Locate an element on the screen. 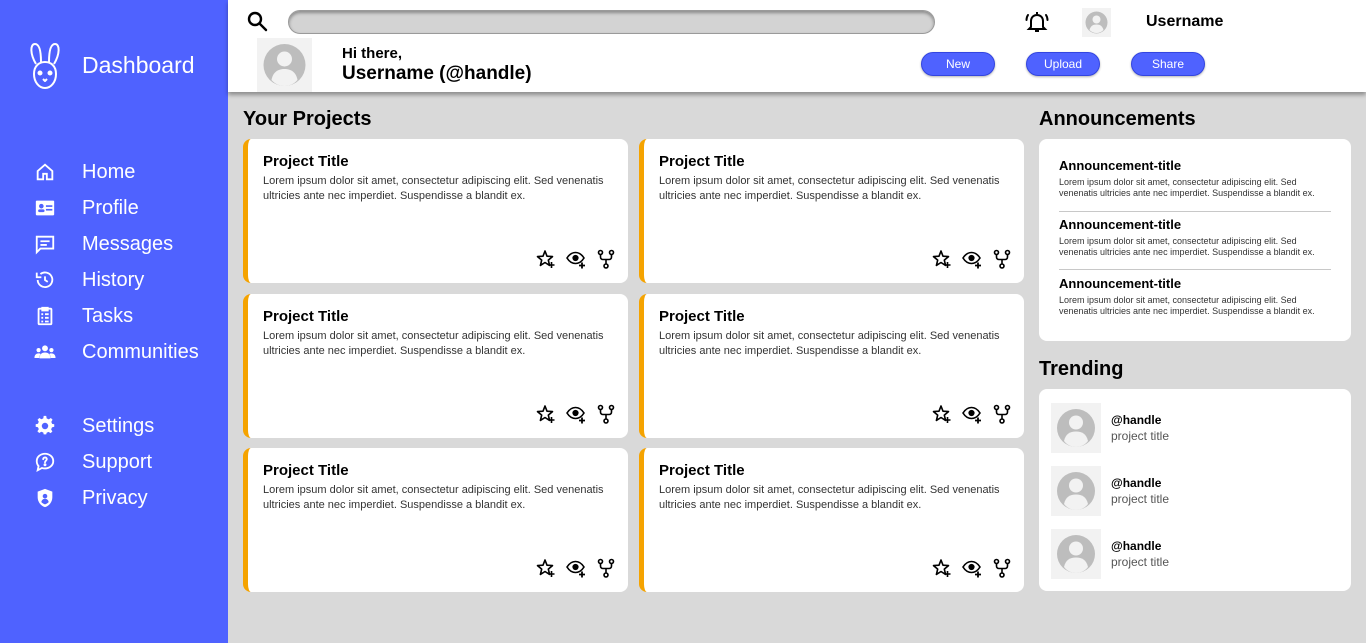 This screenshot has height=643, width=1366. trending-heading: Trending is located at coordinates (1081, 369).